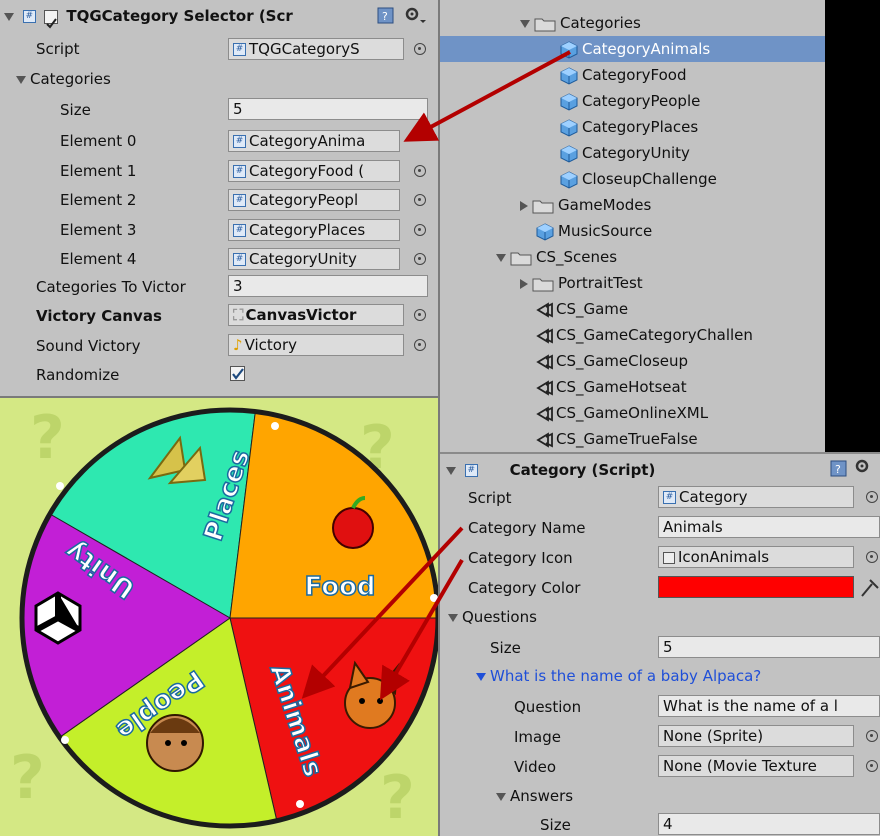 The image size is (880, 836). I want to click on hierarchy-item: GameModes, so click(632, 205).